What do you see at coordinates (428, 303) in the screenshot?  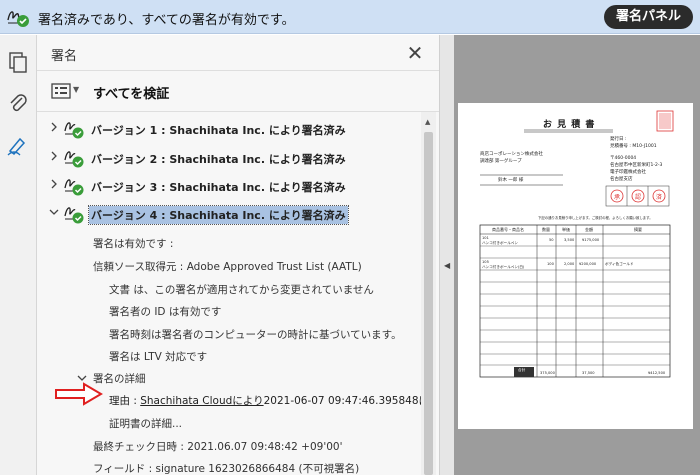 I see `scrollbar-thumb` at bounding box center [428, 303].